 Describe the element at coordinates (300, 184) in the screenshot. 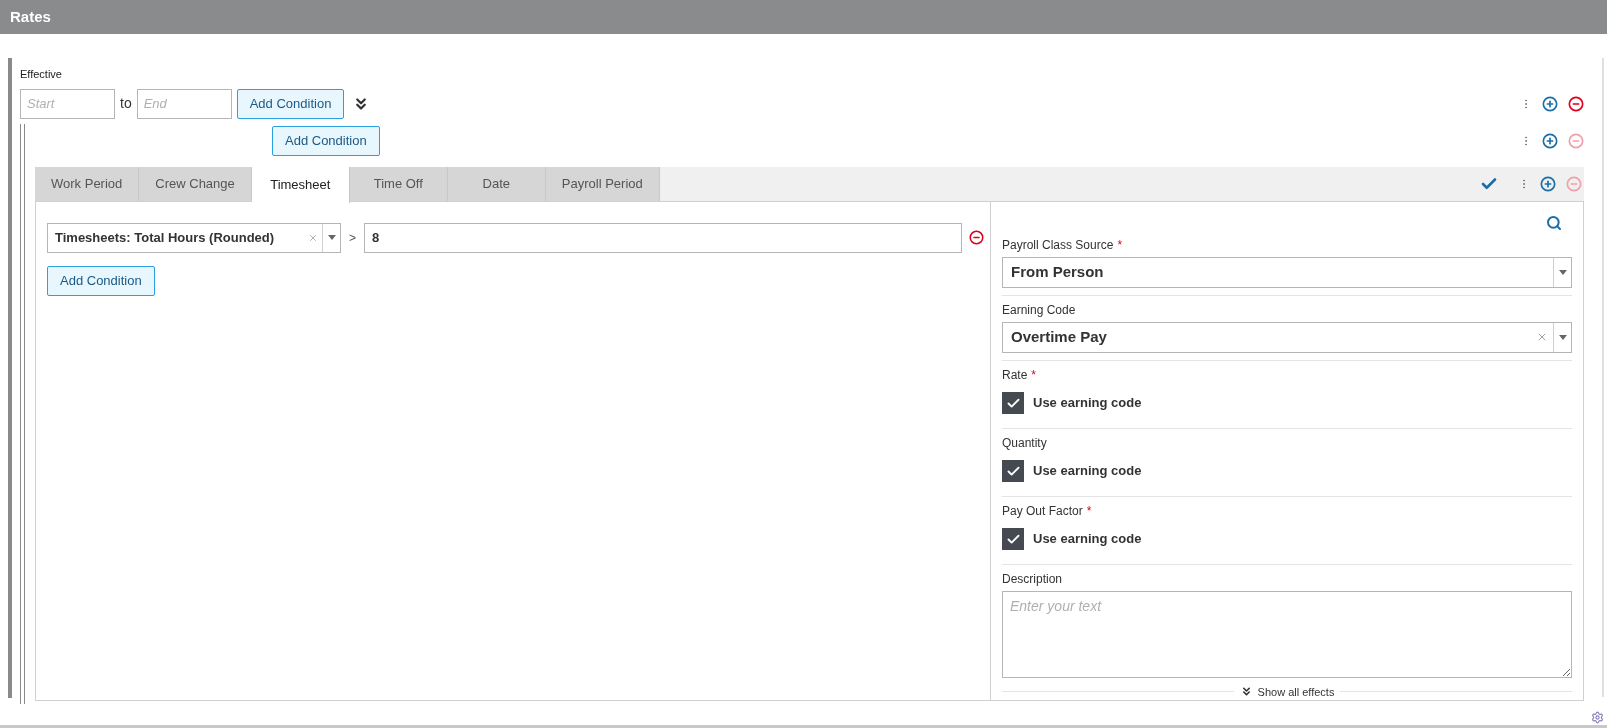

I see `tab: Timesheet` at that location.